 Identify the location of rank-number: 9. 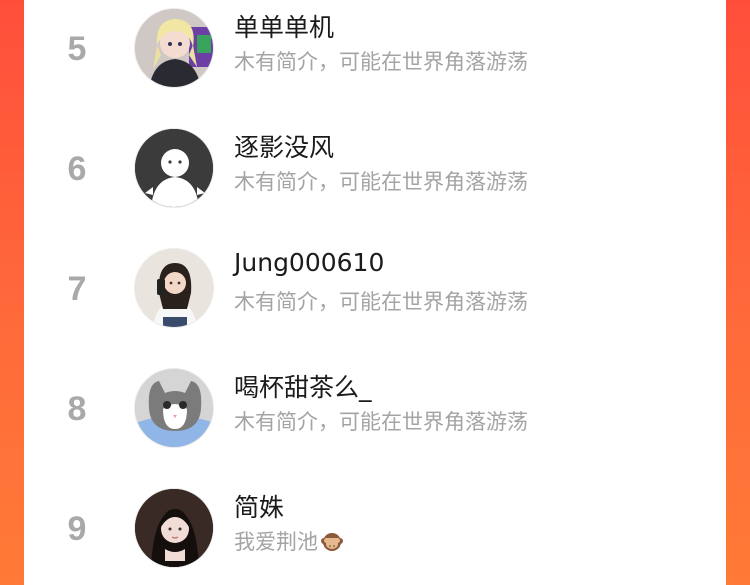
(77, 529).